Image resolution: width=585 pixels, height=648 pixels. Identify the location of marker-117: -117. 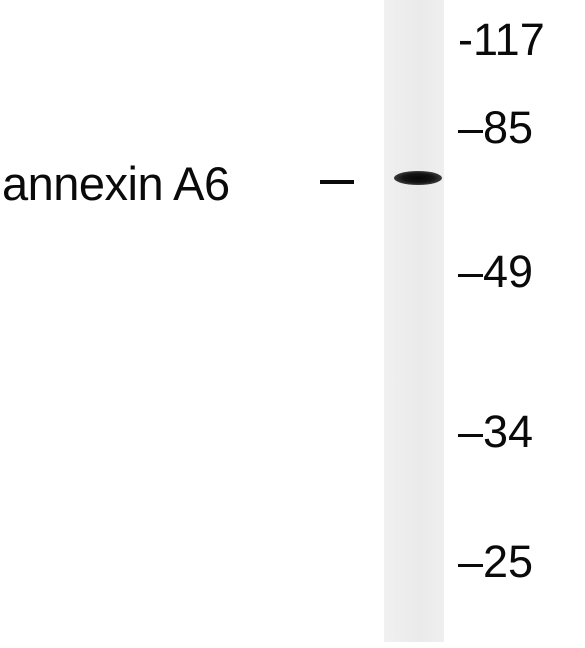
(501, 39).